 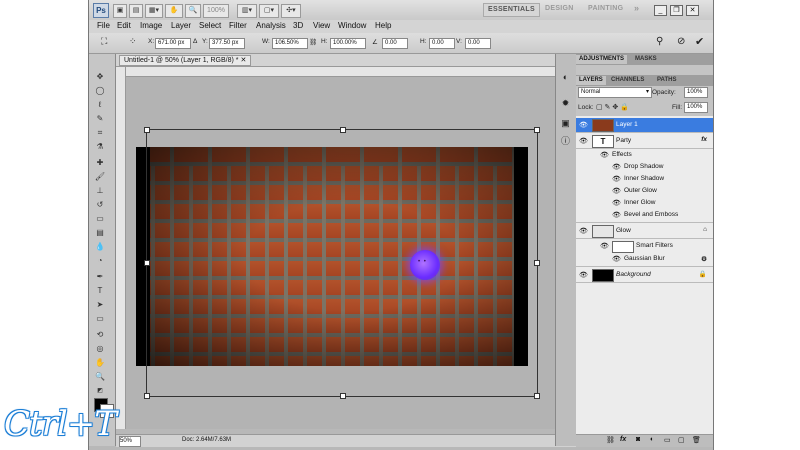 I want to click on menu-view: View, so click(x=321, y=25).